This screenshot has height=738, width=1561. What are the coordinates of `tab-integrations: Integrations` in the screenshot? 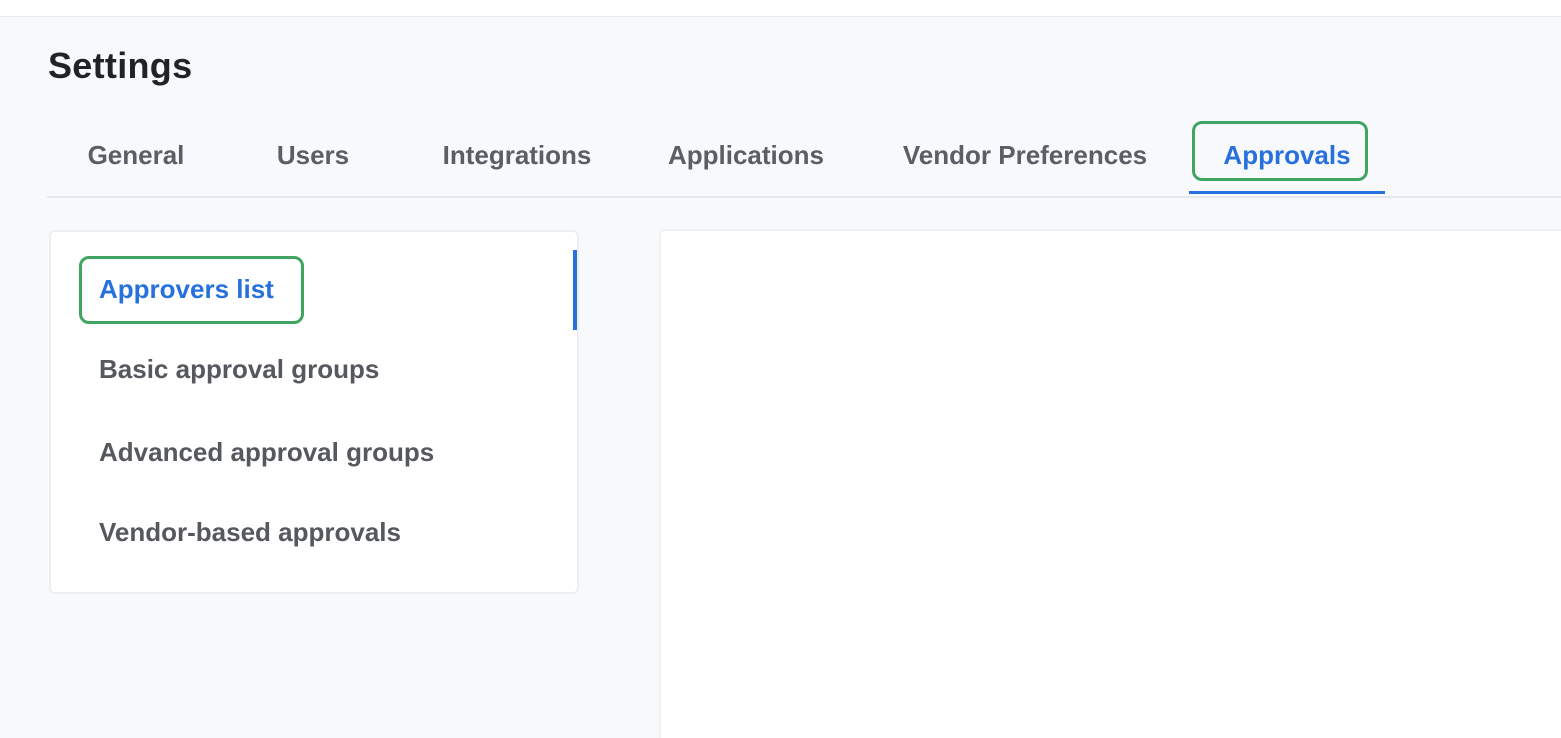 It's located at (517, 155).